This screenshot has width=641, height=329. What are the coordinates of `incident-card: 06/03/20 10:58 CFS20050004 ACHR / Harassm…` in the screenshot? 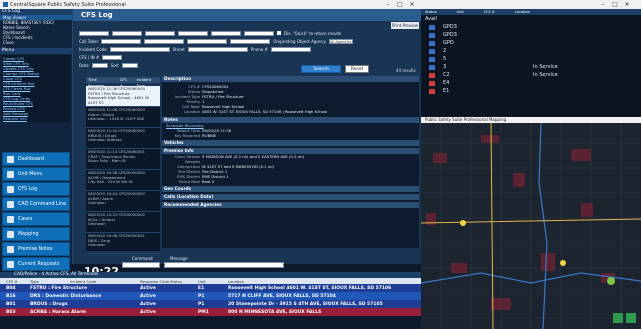 It's located at (123, 180).